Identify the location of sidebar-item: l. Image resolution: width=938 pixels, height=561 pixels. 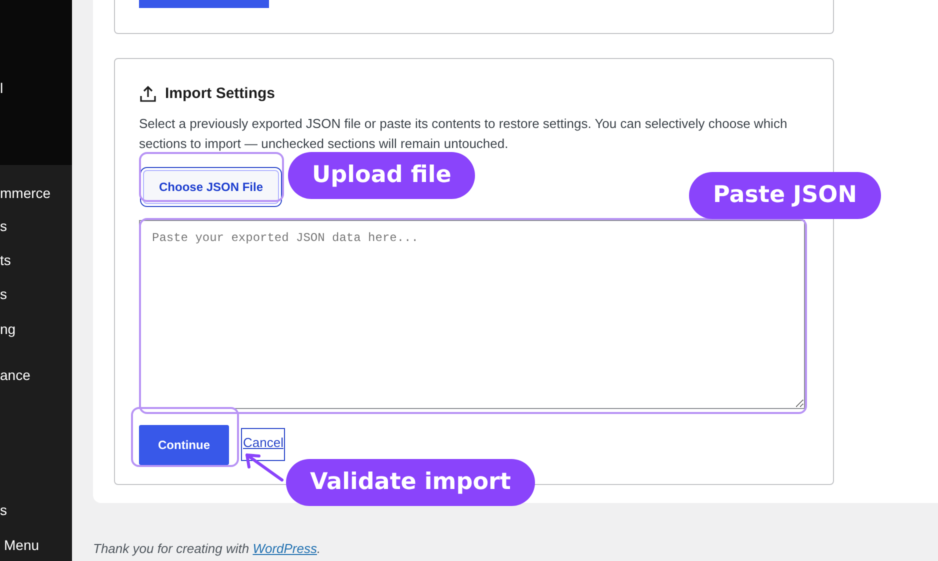
(36, 88).